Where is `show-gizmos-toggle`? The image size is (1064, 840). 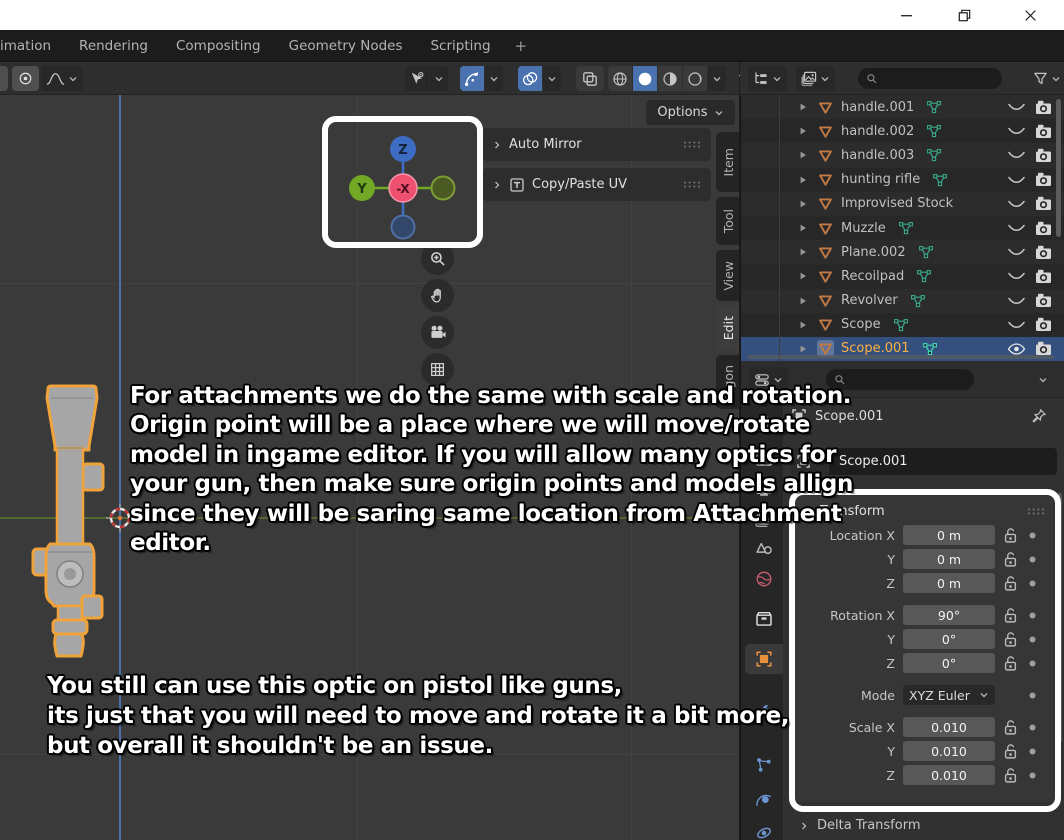
show-gizmos-toggle is located at coordinates (472, 78).